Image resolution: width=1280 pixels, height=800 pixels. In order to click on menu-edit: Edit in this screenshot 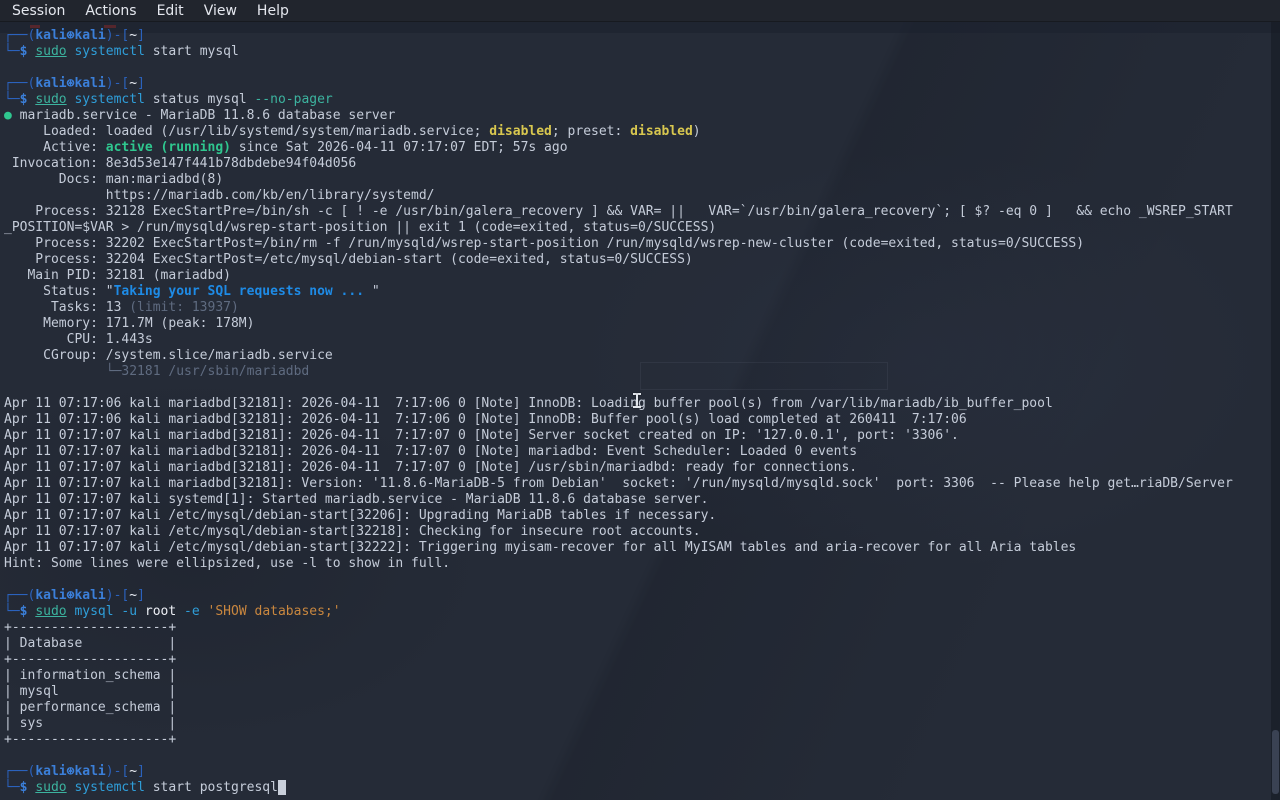, I will do `click(170, 11)`.